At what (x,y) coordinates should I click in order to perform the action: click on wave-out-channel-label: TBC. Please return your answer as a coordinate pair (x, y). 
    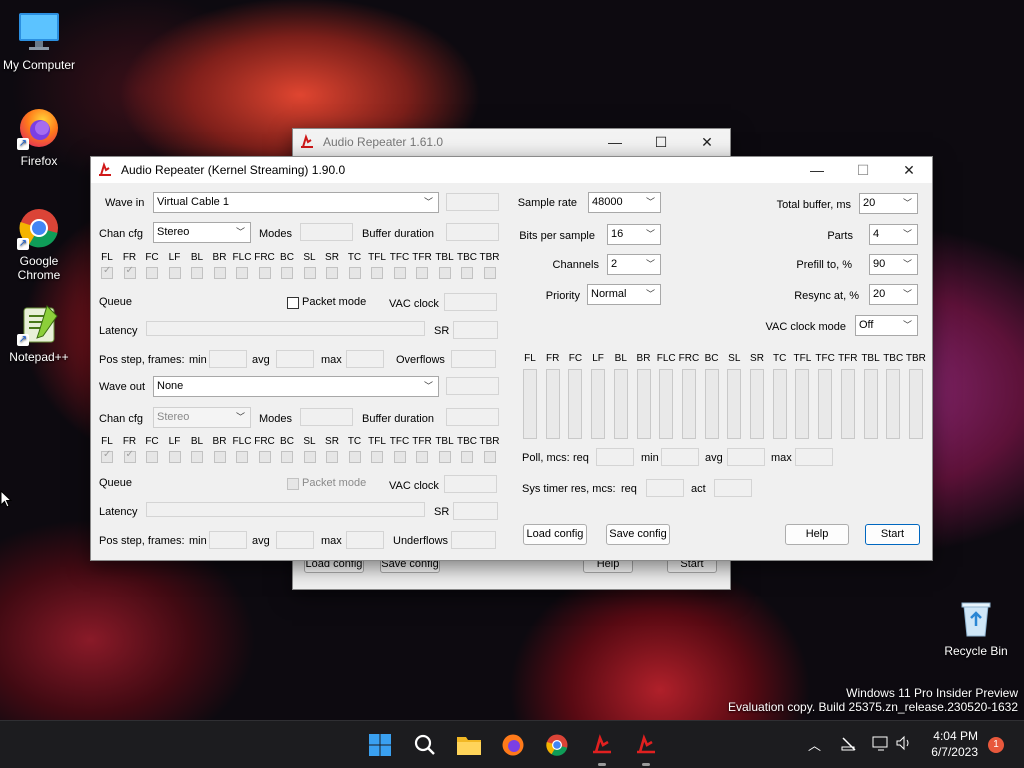
    Looking at the image, I should click on (467, 441).